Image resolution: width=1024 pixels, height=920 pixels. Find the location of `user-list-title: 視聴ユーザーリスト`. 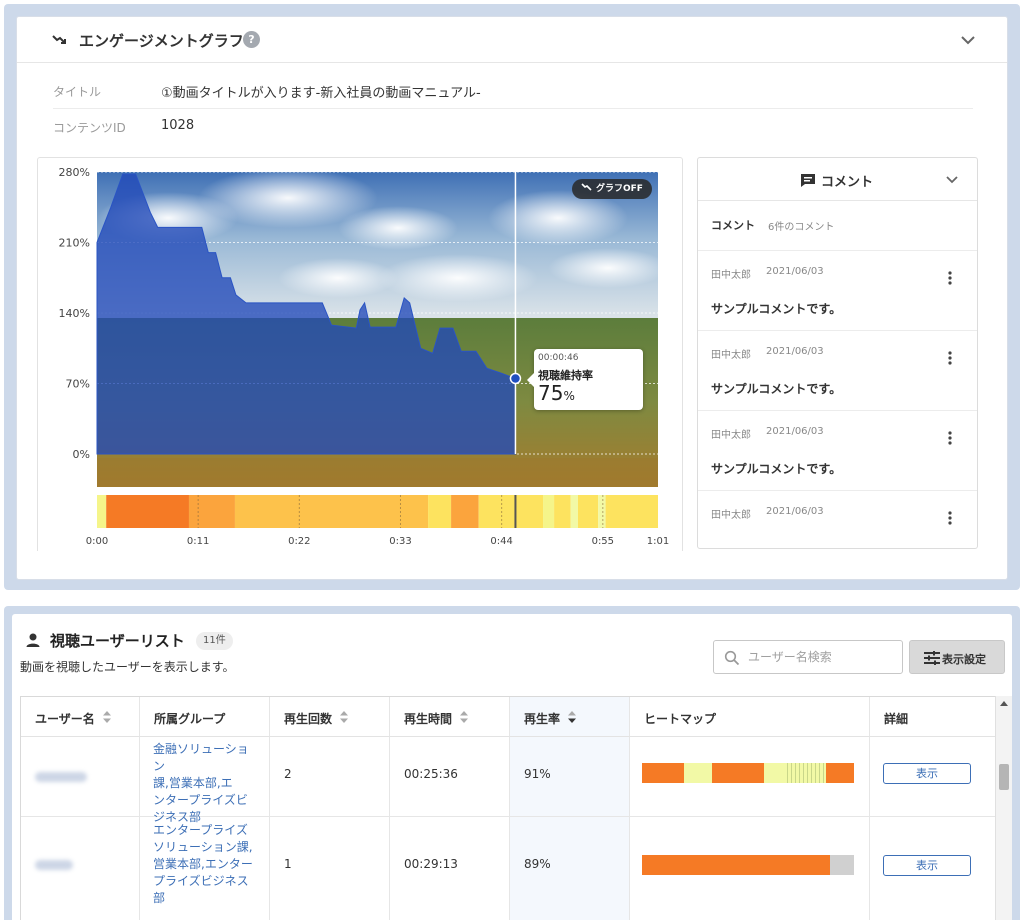

user-list-title: 視聴ユーザーリスト is located at coordinates (117, 641).